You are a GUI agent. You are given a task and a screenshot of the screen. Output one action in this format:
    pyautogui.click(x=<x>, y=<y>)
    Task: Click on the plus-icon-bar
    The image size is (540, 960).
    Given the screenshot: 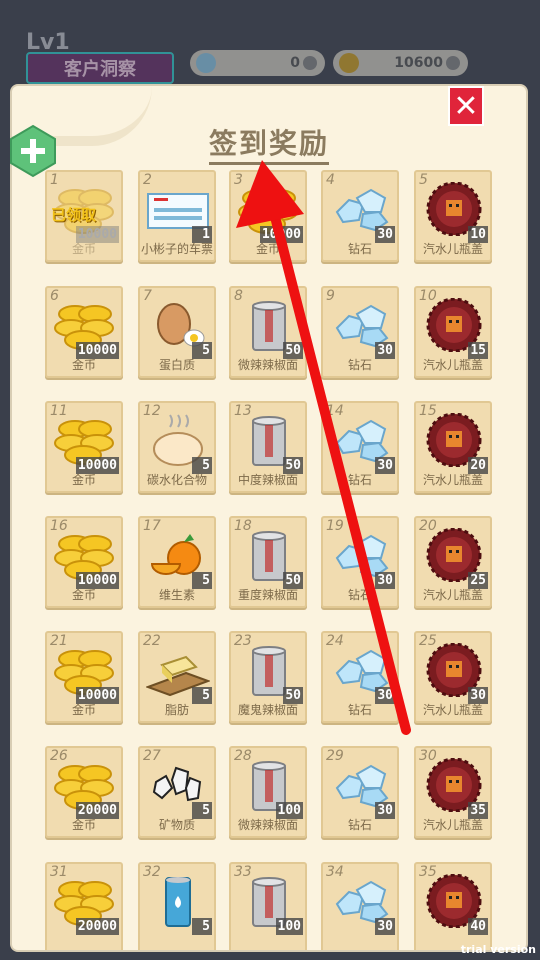 What is the action you would take?
    pyautogui.click(x=33, y=151)
    